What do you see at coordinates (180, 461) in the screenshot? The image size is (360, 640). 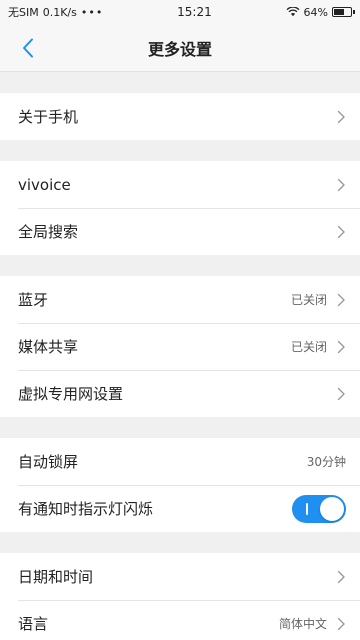 I see `settings-row: 自动锁屏 30分钟` at bounding box center [180, 461].